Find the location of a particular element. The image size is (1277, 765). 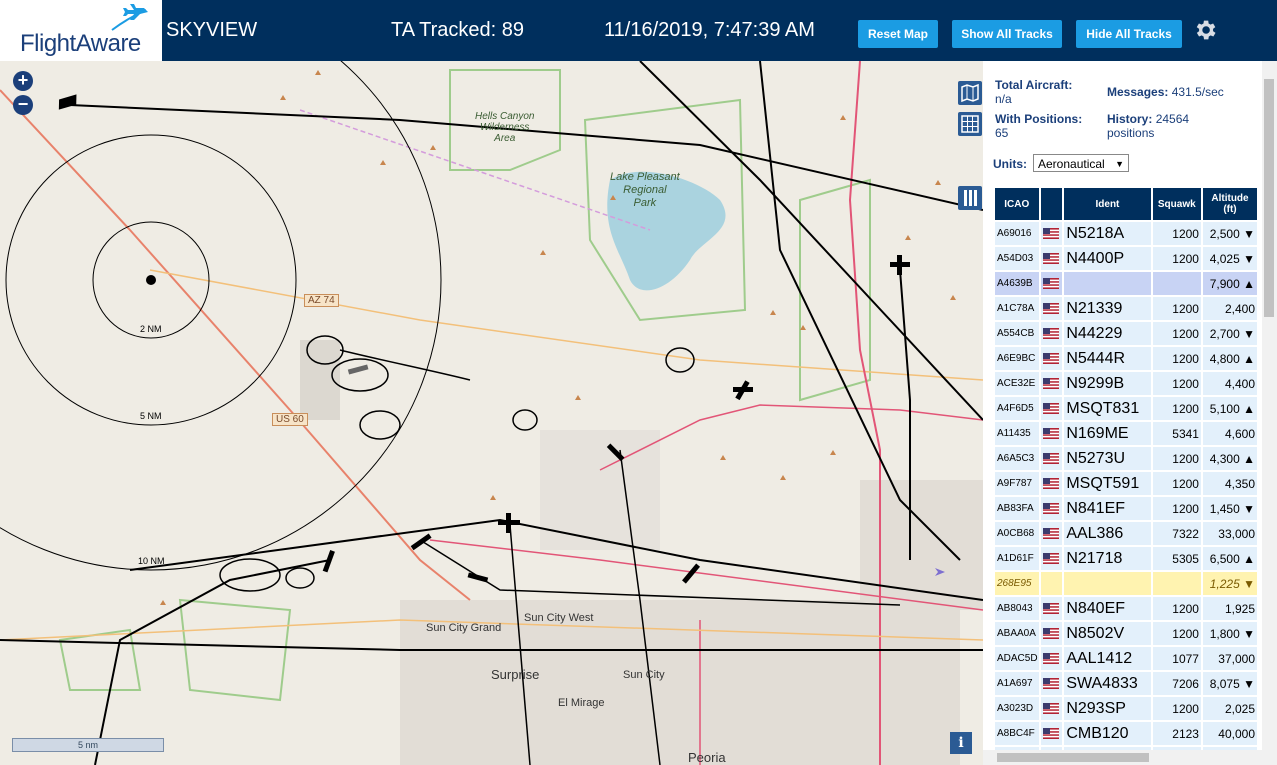

ident-cell: AAL1412 is located at coordinates (1107, 658).